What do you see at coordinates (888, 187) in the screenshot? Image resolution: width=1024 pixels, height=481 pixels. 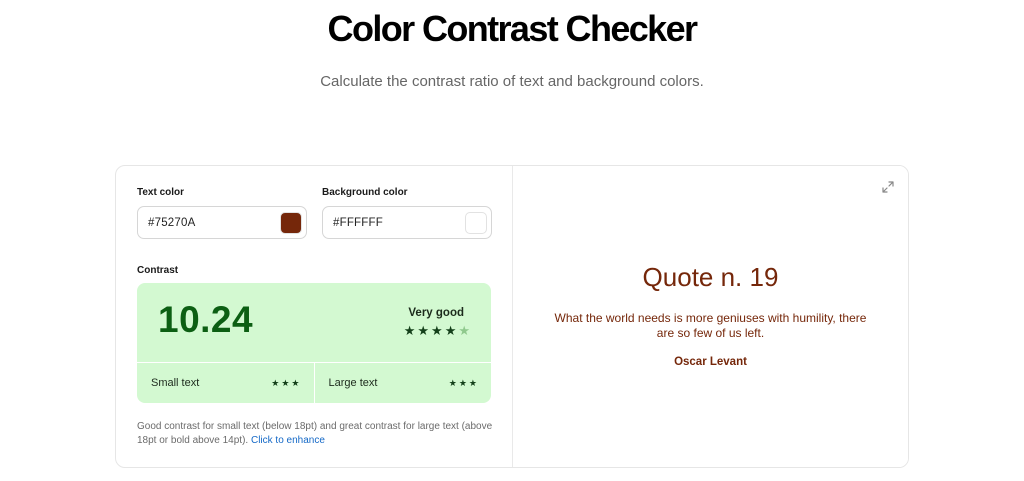 I see `expand-icon` at bounding box center [888, 187].